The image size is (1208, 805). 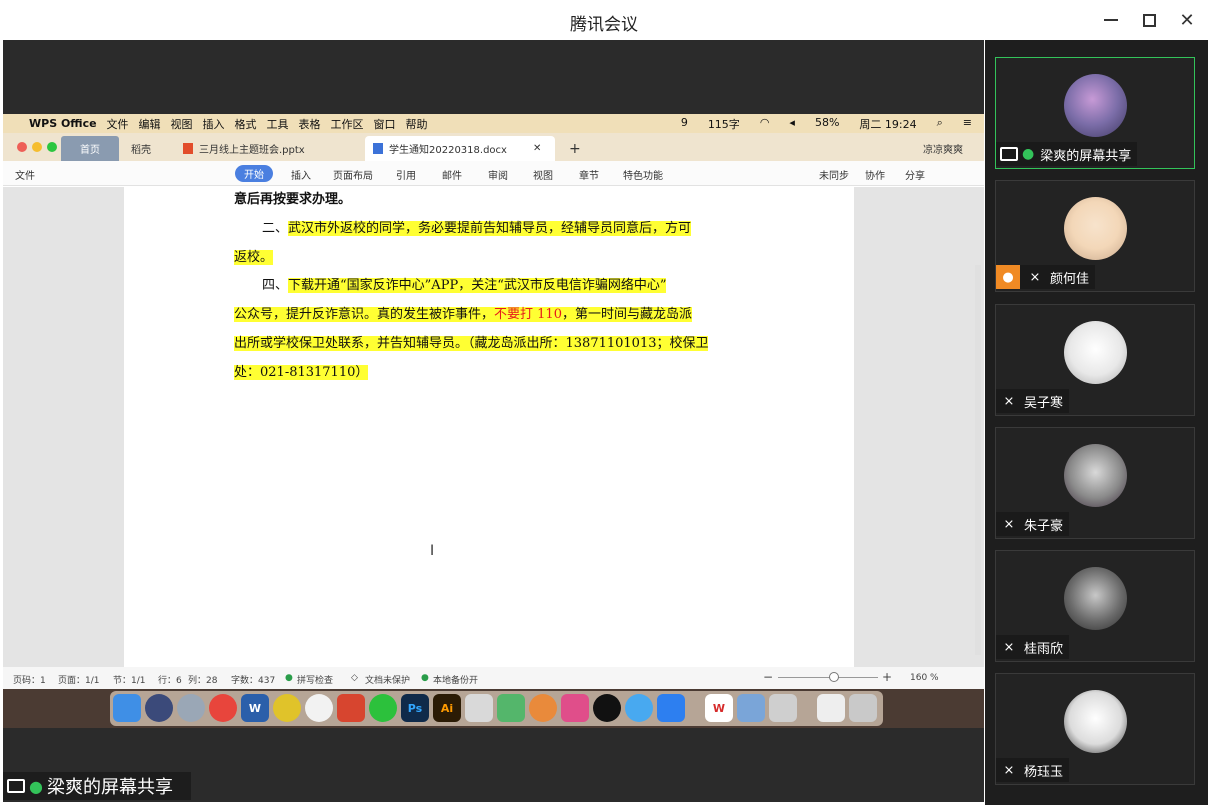 What do you see at coordinates (223, 708) in the screenshot?
I see `chrome-icon` at bounding box center [223, 708].